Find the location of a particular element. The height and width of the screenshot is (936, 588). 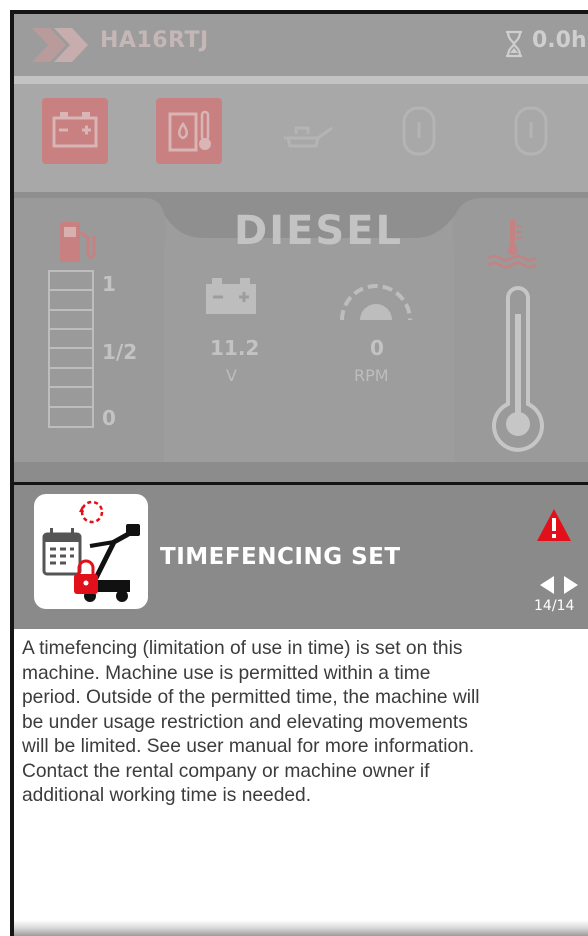

fuel-level-label-half: 1/2 is located at coordinates (120, 352).